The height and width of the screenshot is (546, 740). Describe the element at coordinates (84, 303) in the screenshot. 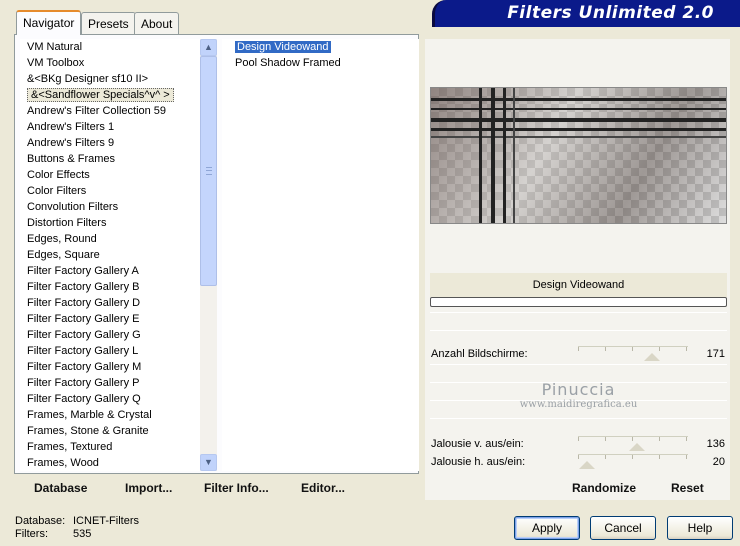

I see `category-item-label: Filter Factory Gallery D` at that location.